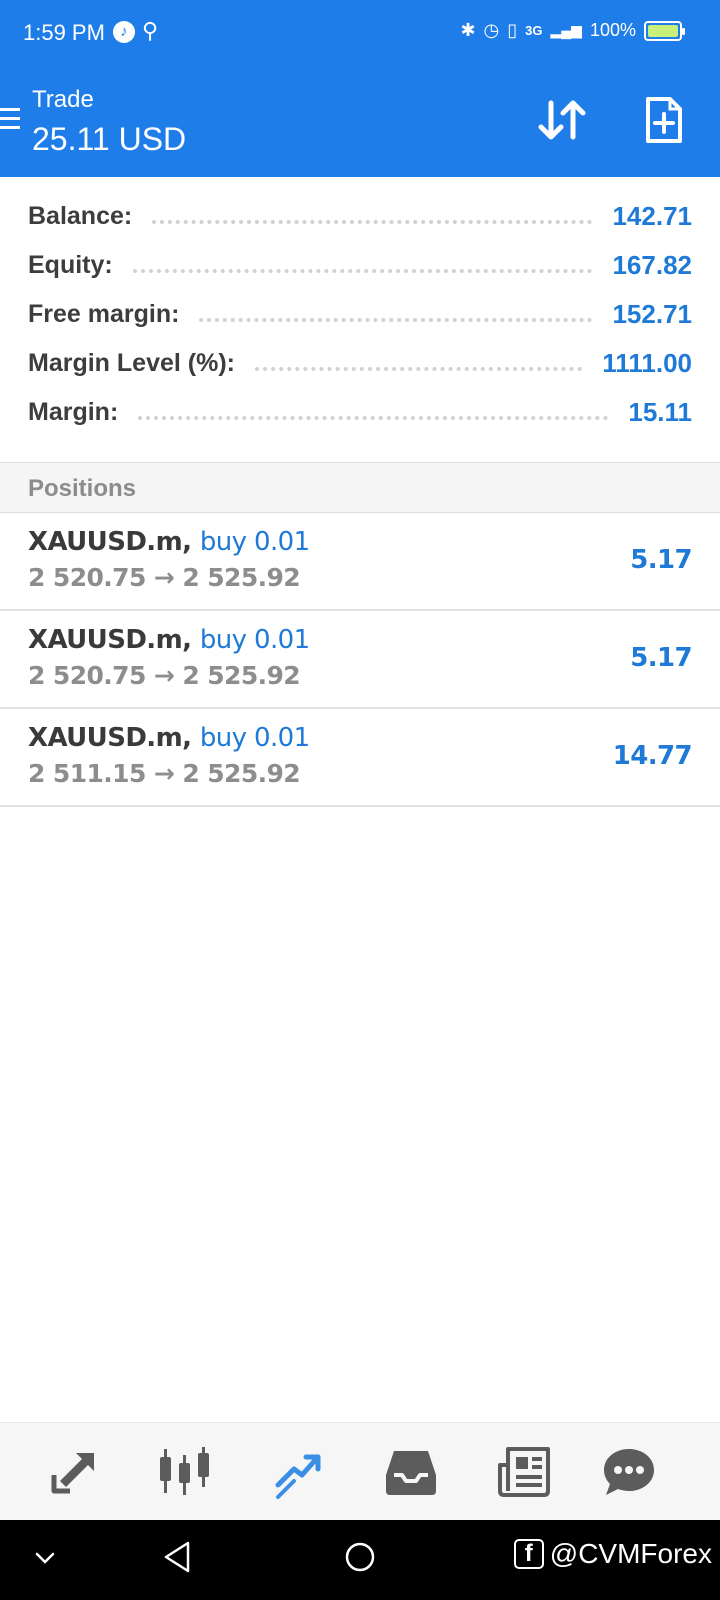 The width and height of the screenshot is (720, 1600). Describe the element at coordinates (360, 265) in the screenshot. I see `equity-row: Equity: 167.82` at that location.